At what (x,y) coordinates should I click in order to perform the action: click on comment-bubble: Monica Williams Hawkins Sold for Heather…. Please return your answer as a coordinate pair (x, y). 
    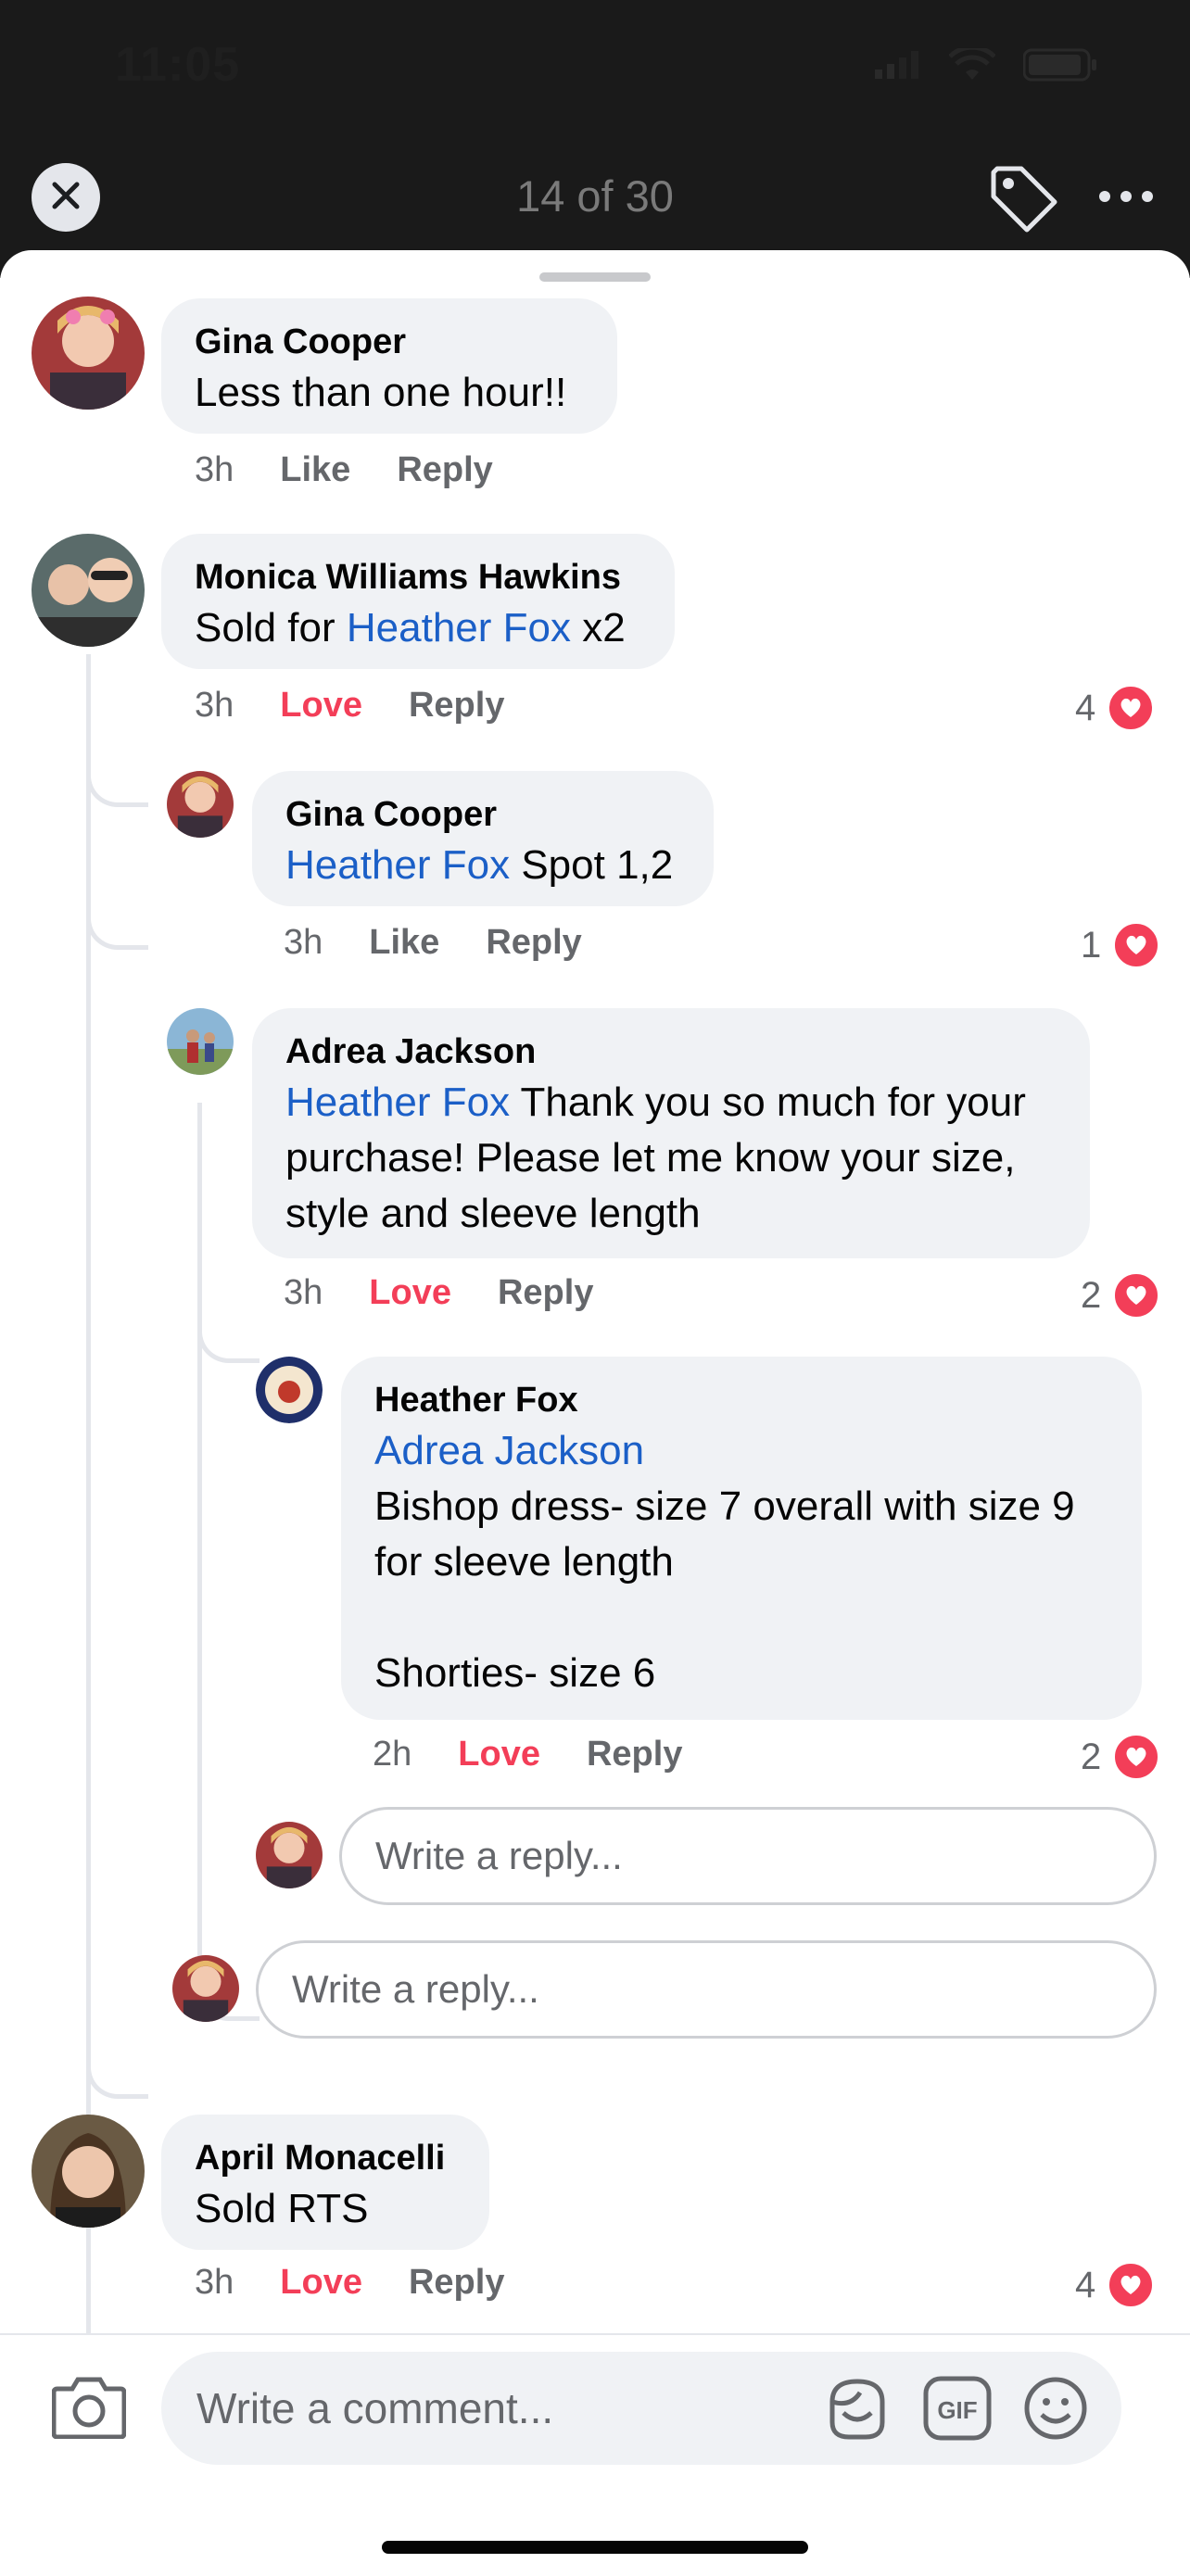
    Looking at the image, I should click on (418, 601).